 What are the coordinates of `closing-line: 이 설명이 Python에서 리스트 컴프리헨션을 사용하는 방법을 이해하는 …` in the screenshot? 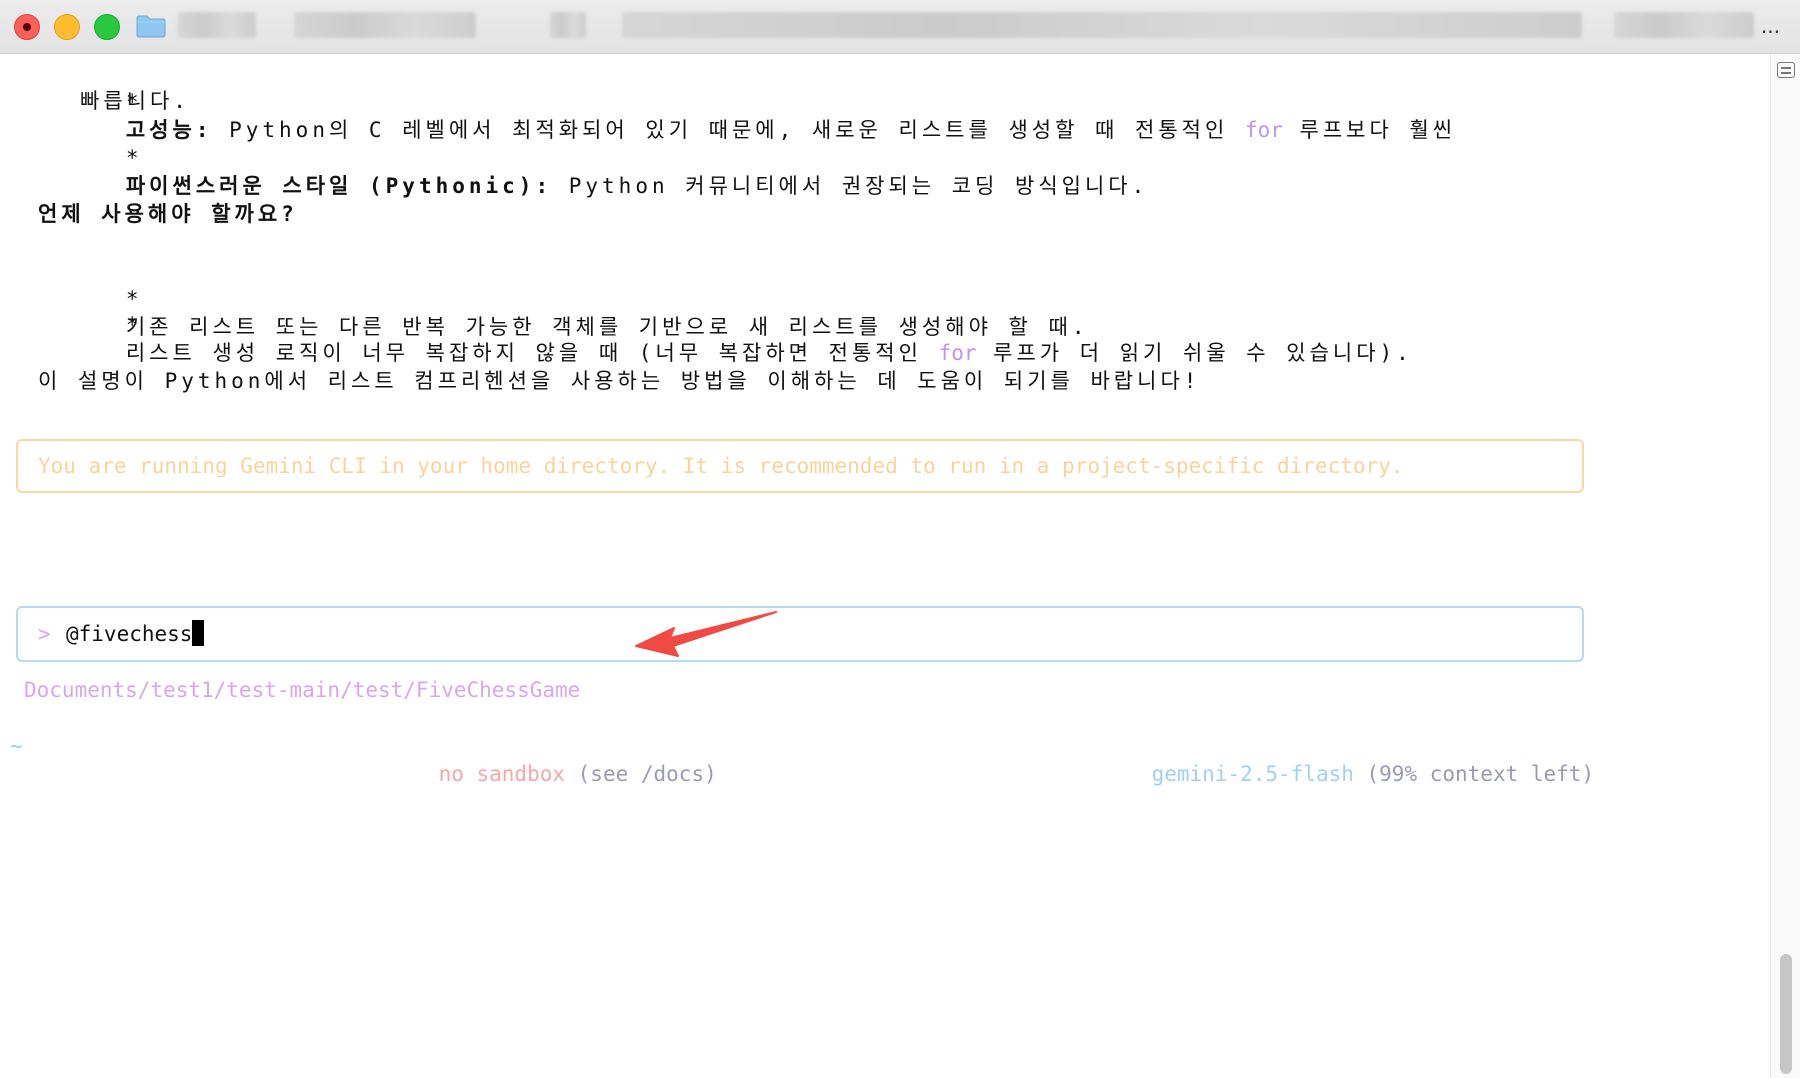 It's located at (619, 381).